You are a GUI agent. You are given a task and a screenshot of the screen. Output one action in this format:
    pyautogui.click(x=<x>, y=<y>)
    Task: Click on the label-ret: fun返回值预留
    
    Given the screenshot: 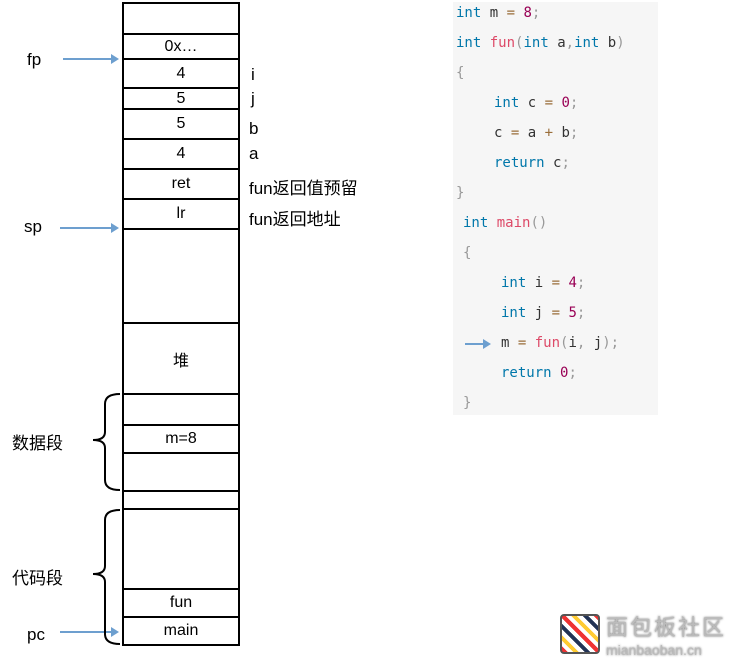 What is the action you would take?
    pyautogui.click(x=303, y=188)
    